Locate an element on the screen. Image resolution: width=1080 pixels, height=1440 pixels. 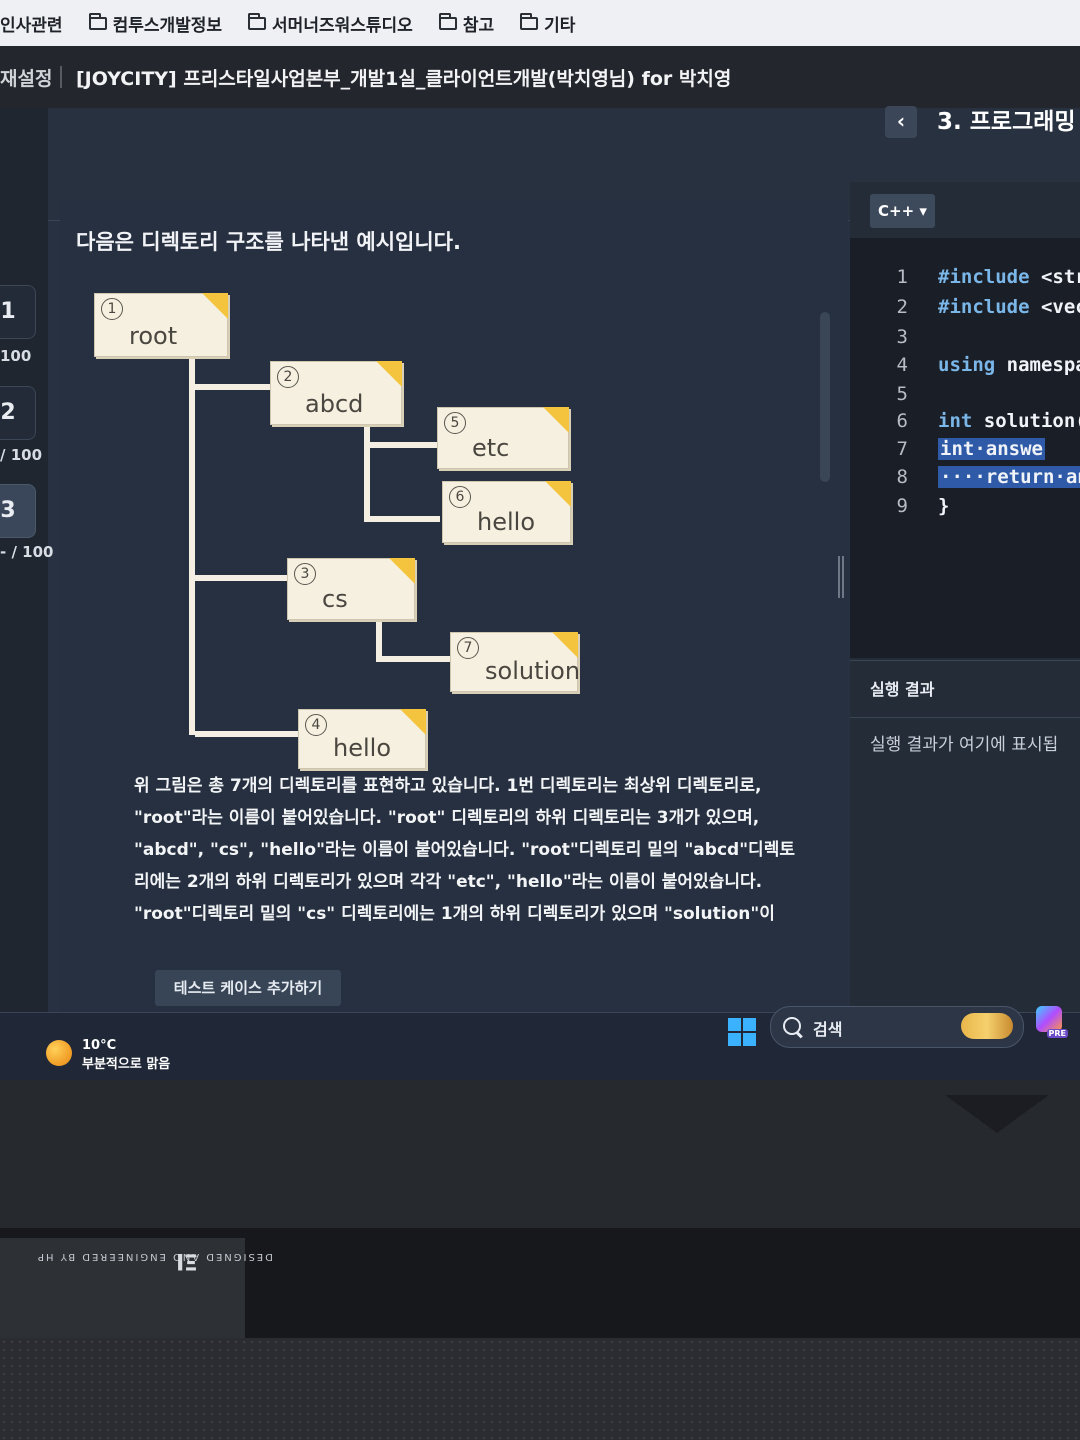
bookmark-bar: 인사관련 컴투스개발정보 서머너즈워스튜디오 참고 기타 is located at coordinates (540, 23).